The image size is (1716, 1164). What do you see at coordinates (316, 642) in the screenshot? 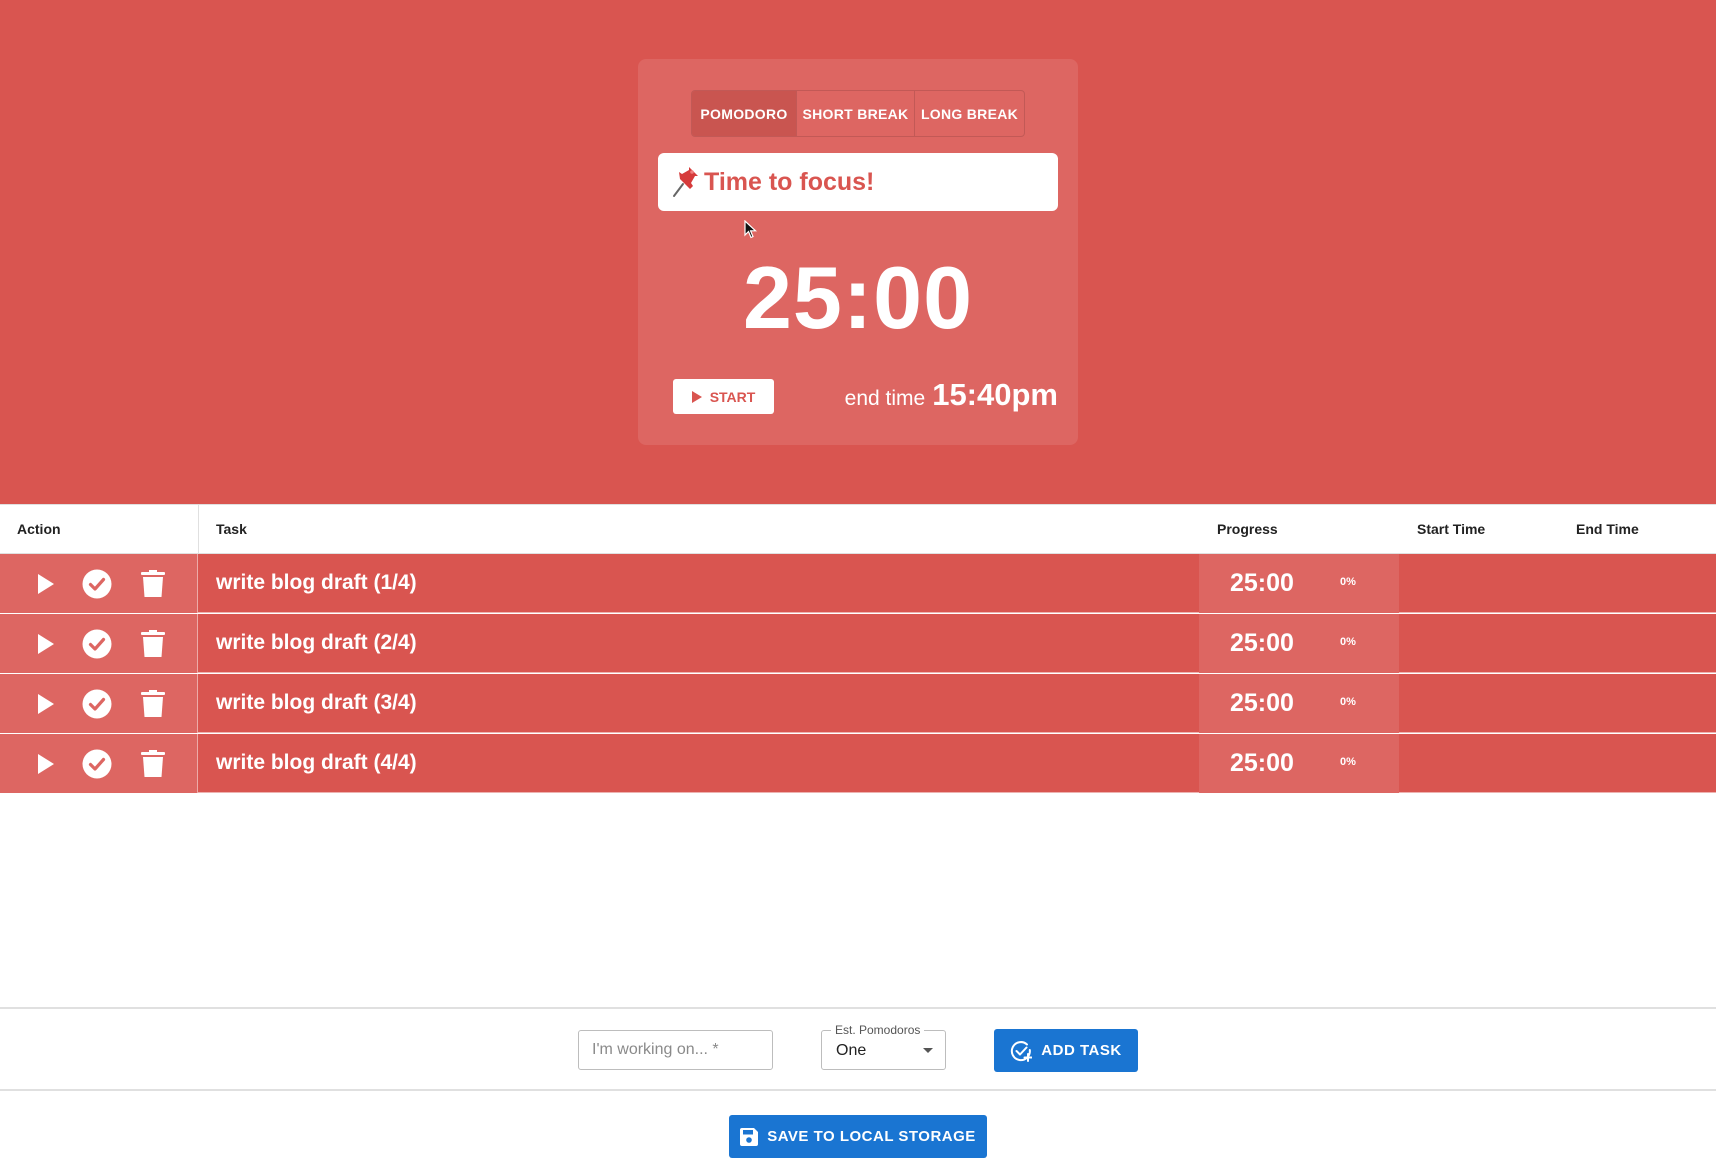
I see `task-name: write blog draft (2/4)` at bounding box center [316, 642].